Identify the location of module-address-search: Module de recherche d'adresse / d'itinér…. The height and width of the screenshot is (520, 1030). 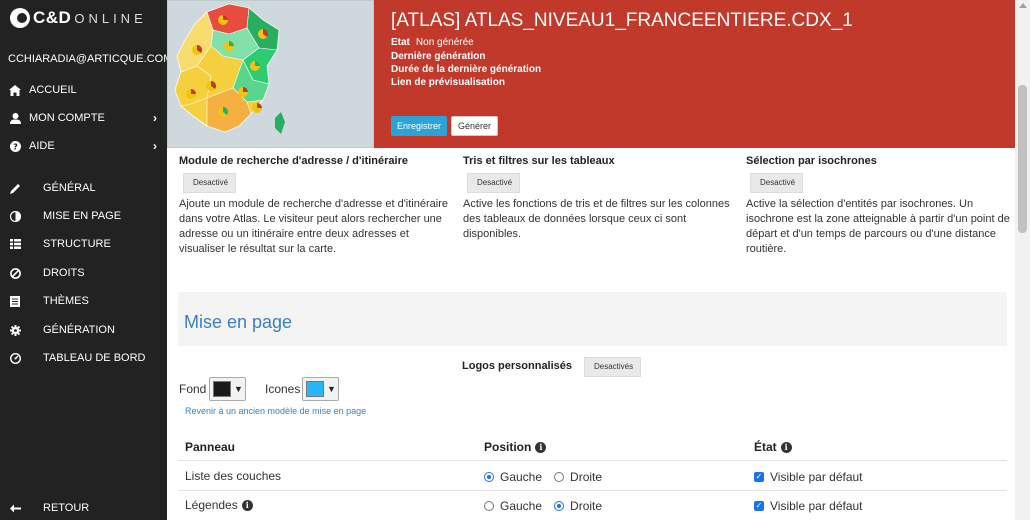
(314, 206).